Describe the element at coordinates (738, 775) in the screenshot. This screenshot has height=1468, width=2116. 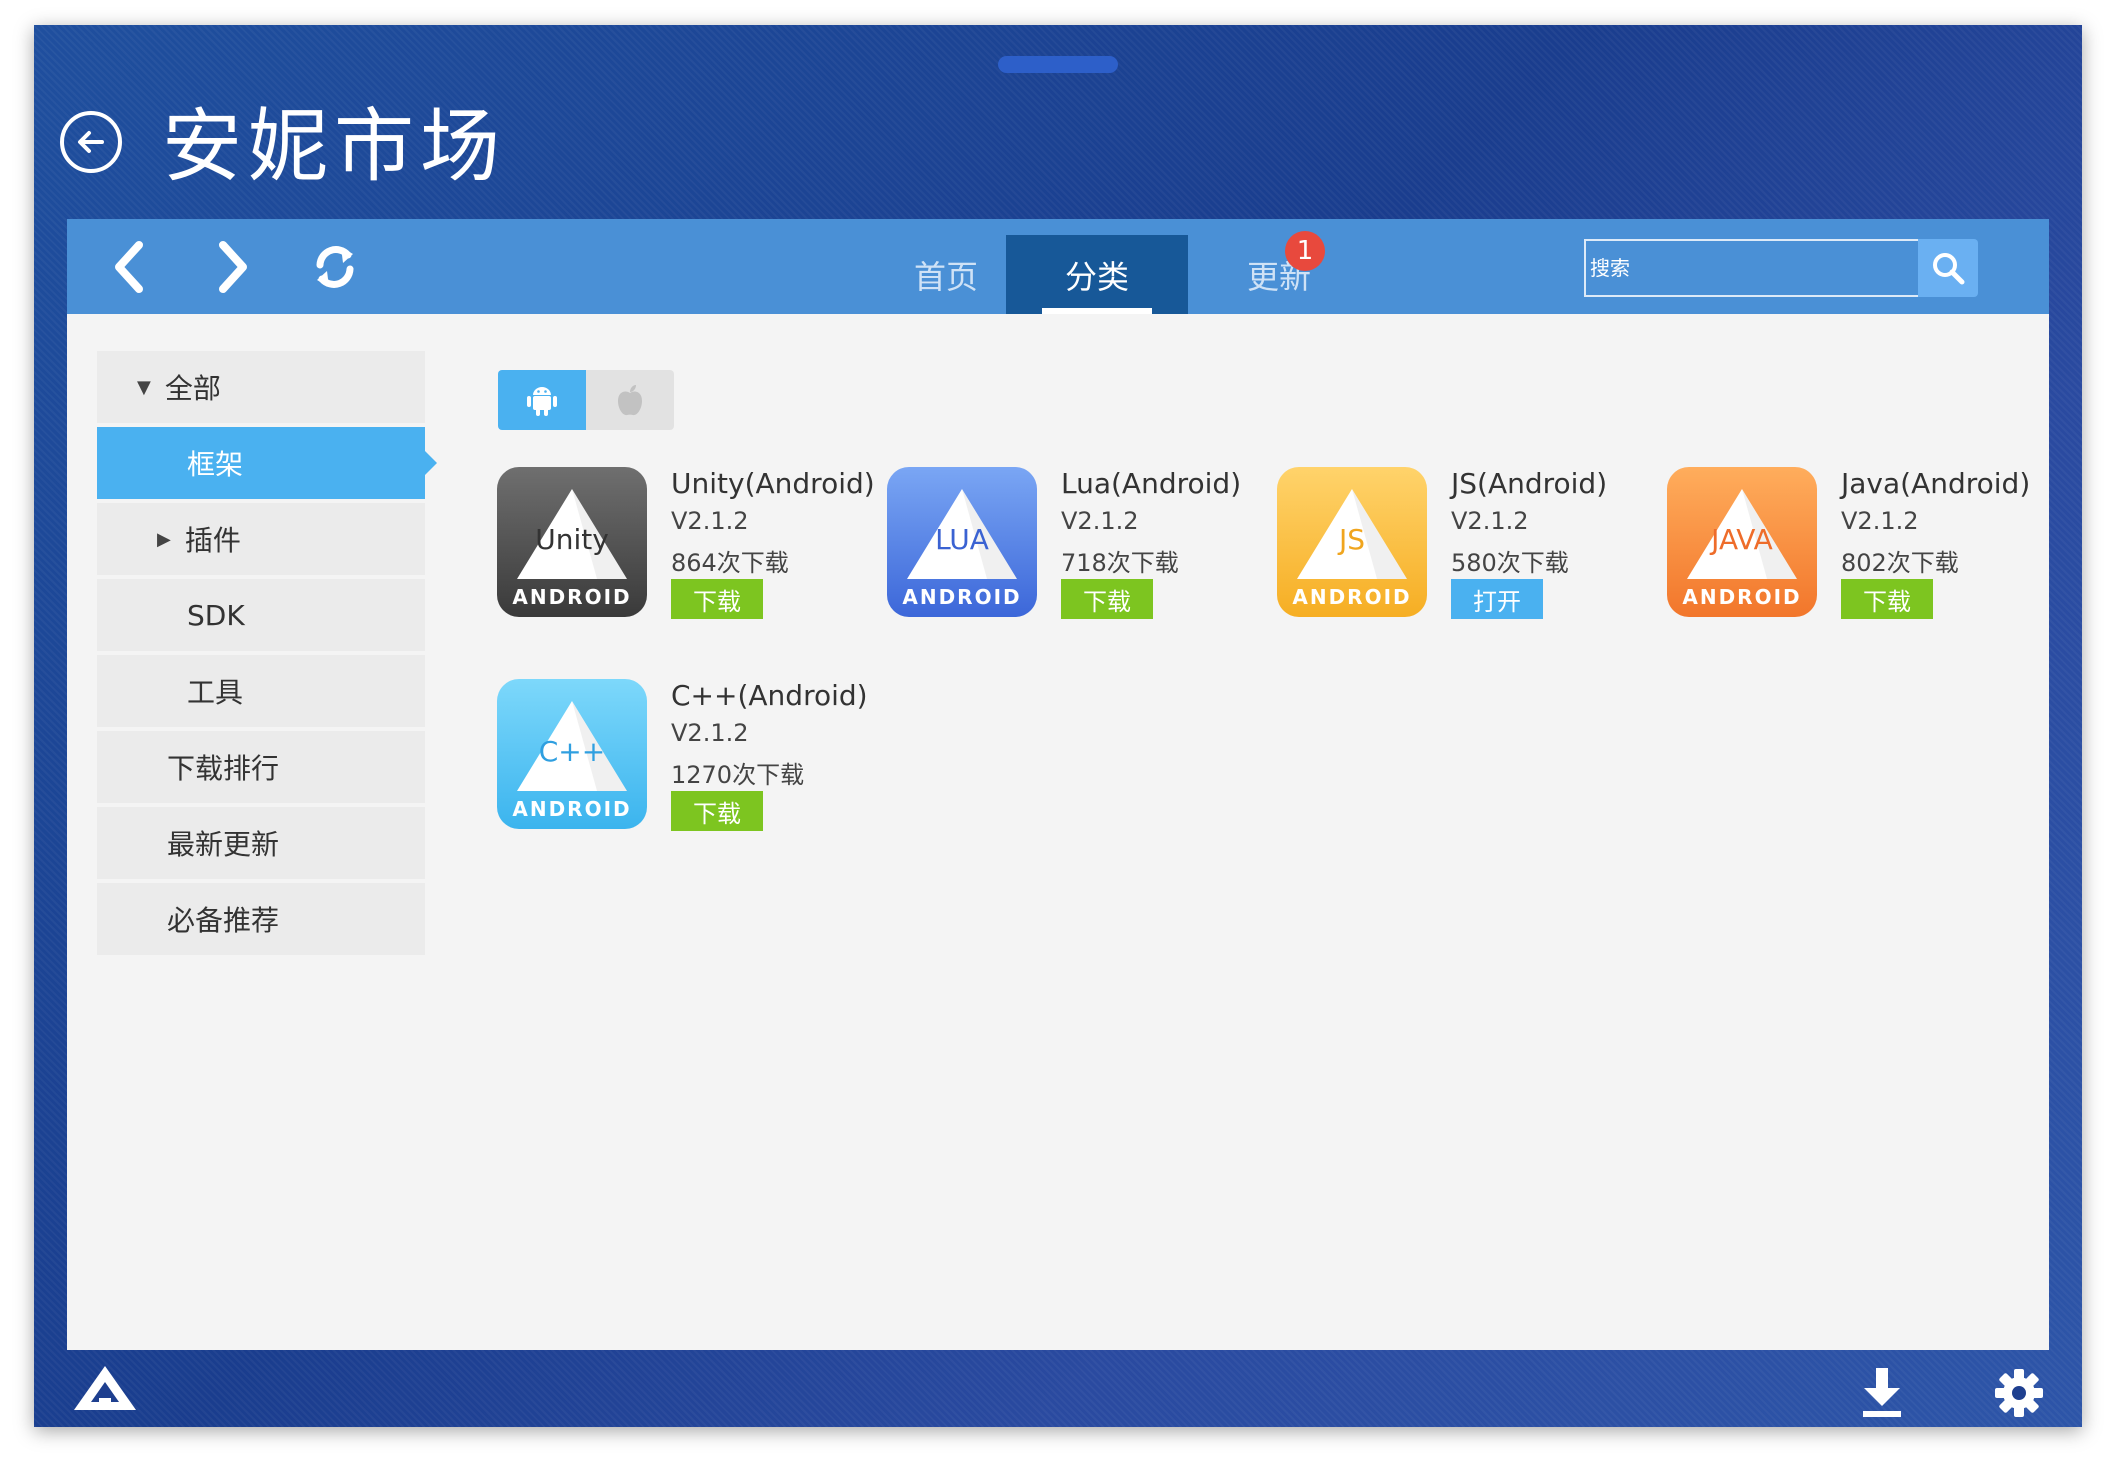
I see `app-download-count: 1270次下载` at that location.